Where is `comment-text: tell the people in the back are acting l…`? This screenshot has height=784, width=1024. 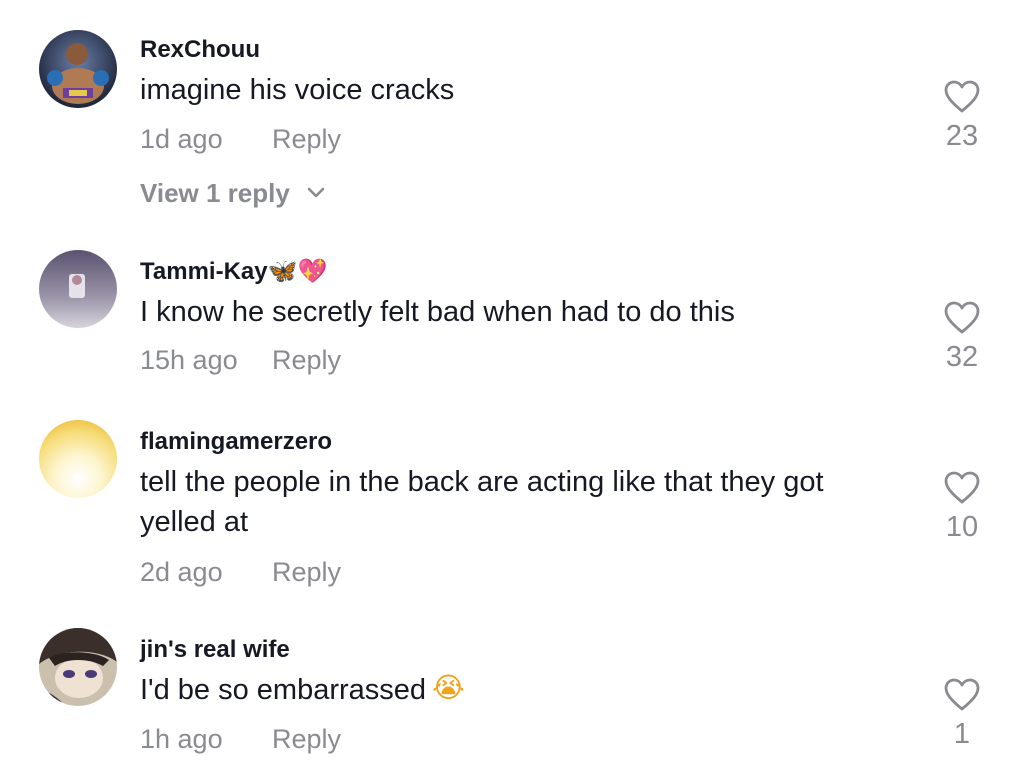
comment-text: tell the people in the back are acting l… is located at coordinates (482, 502).